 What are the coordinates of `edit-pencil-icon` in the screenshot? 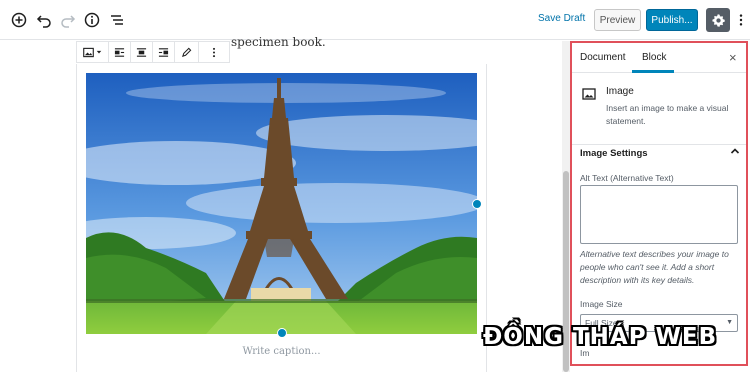 It's located at (187, 52).